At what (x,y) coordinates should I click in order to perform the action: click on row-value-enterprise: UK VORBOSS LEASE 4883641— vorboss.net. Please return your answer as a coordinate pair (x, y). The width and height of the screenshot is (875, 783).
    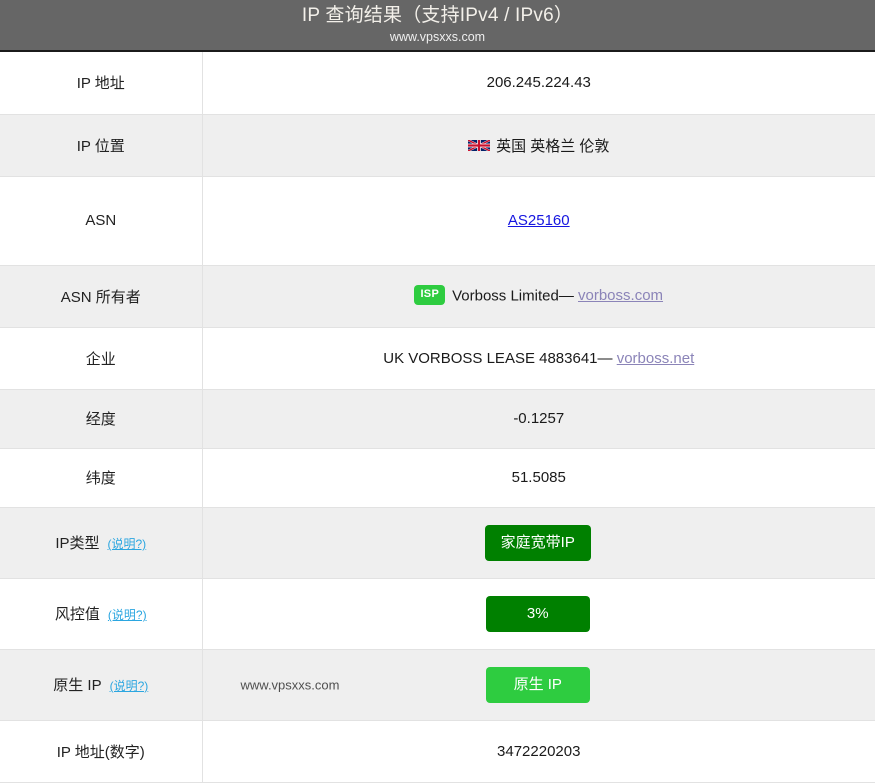
    Looking at the image, I should click on (538, 358).